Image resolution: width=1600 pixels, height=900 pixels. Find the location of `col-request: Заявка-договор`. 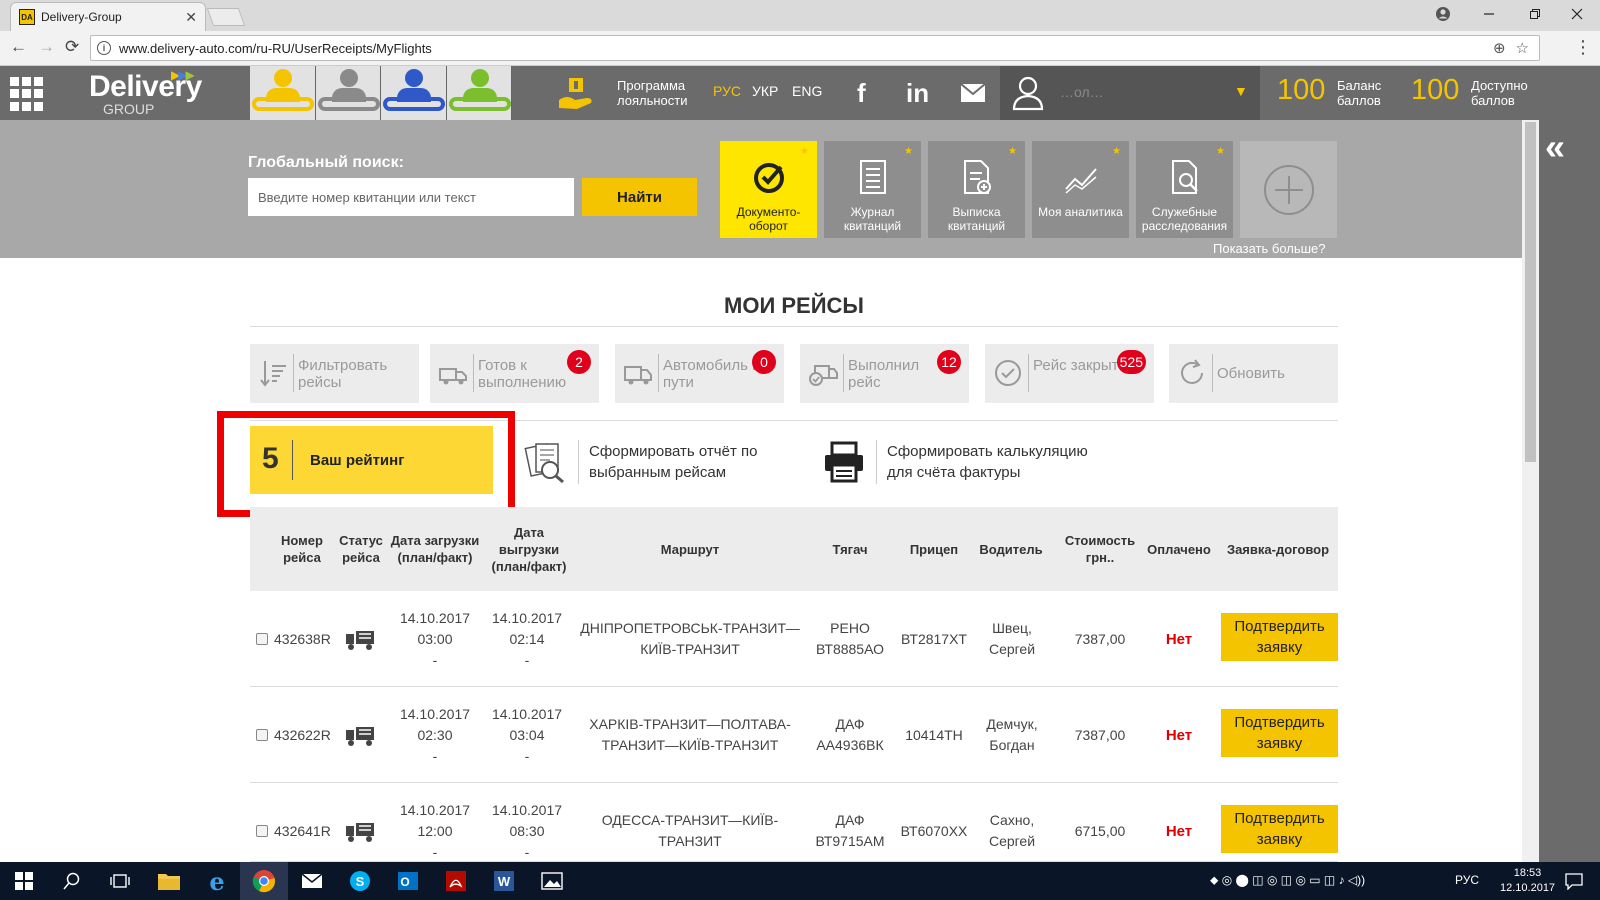

col-request: Заявка-договор is located at coordinates (1278, 549).